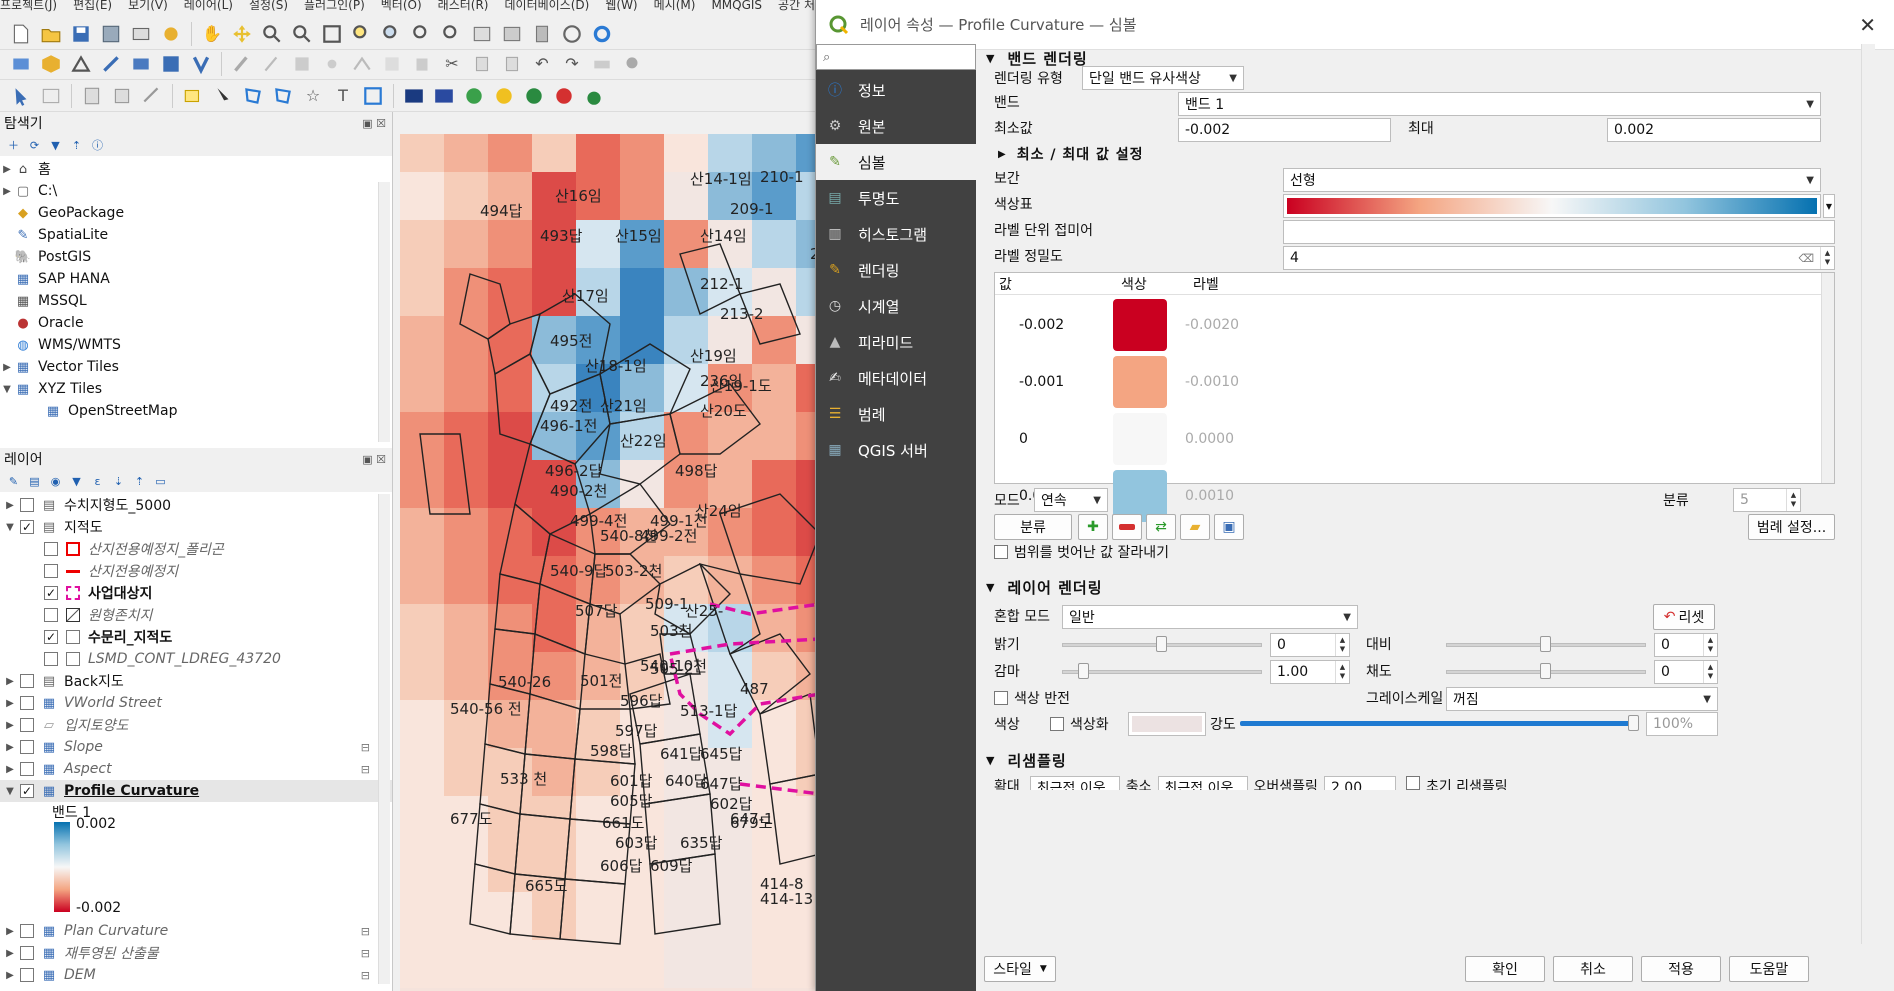 The image size is (1894, 991). I want to click on open-attribute-table-icon, so click(51, 96).